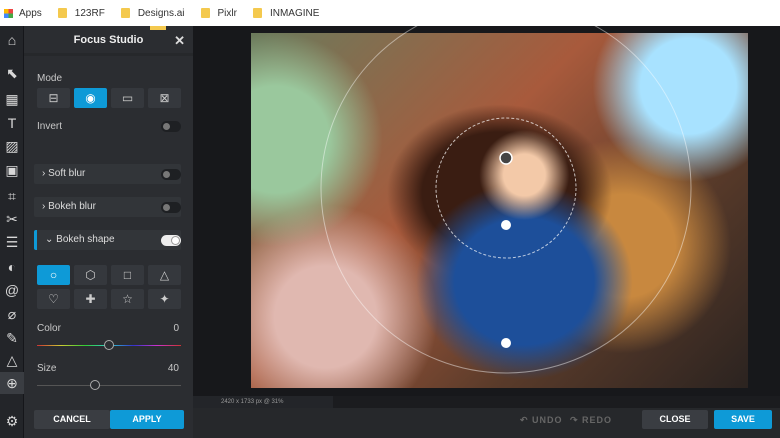 The width and height of the screenshot is (780, 438). What do you see at coordinates (90, 275) in the screenshot?
I see `shape-hexagon-button: ⬡` at bounding box center [90, 275].